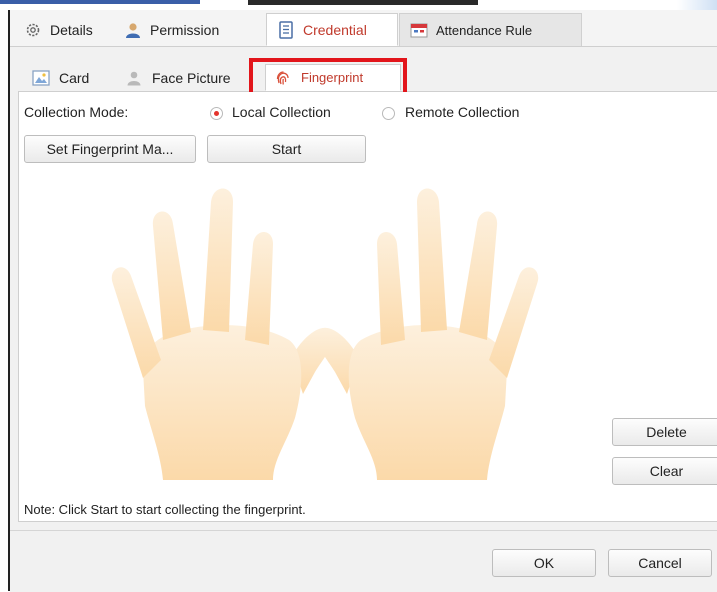 The height and width of the screenshot is (592, 717). I want to click on cancel-button: Cancel, so click(660, 563).